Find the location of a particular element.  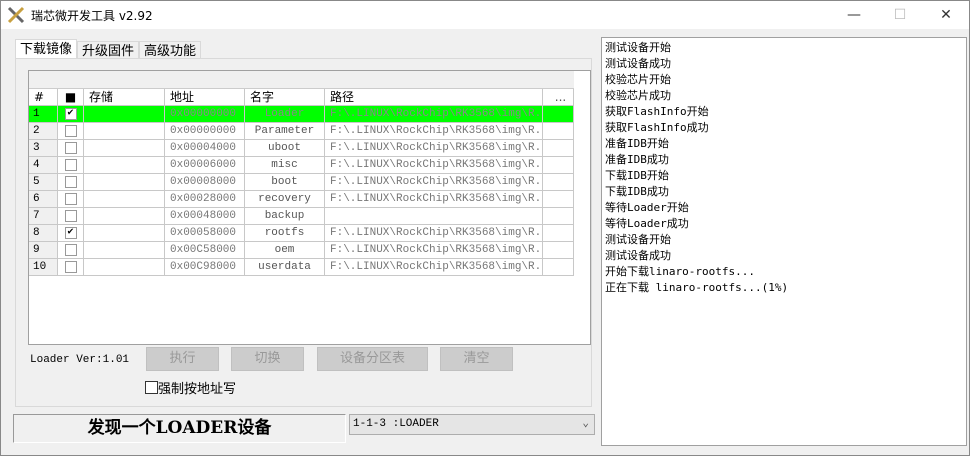

row-name: uboot is located at coordinates (285, 148).